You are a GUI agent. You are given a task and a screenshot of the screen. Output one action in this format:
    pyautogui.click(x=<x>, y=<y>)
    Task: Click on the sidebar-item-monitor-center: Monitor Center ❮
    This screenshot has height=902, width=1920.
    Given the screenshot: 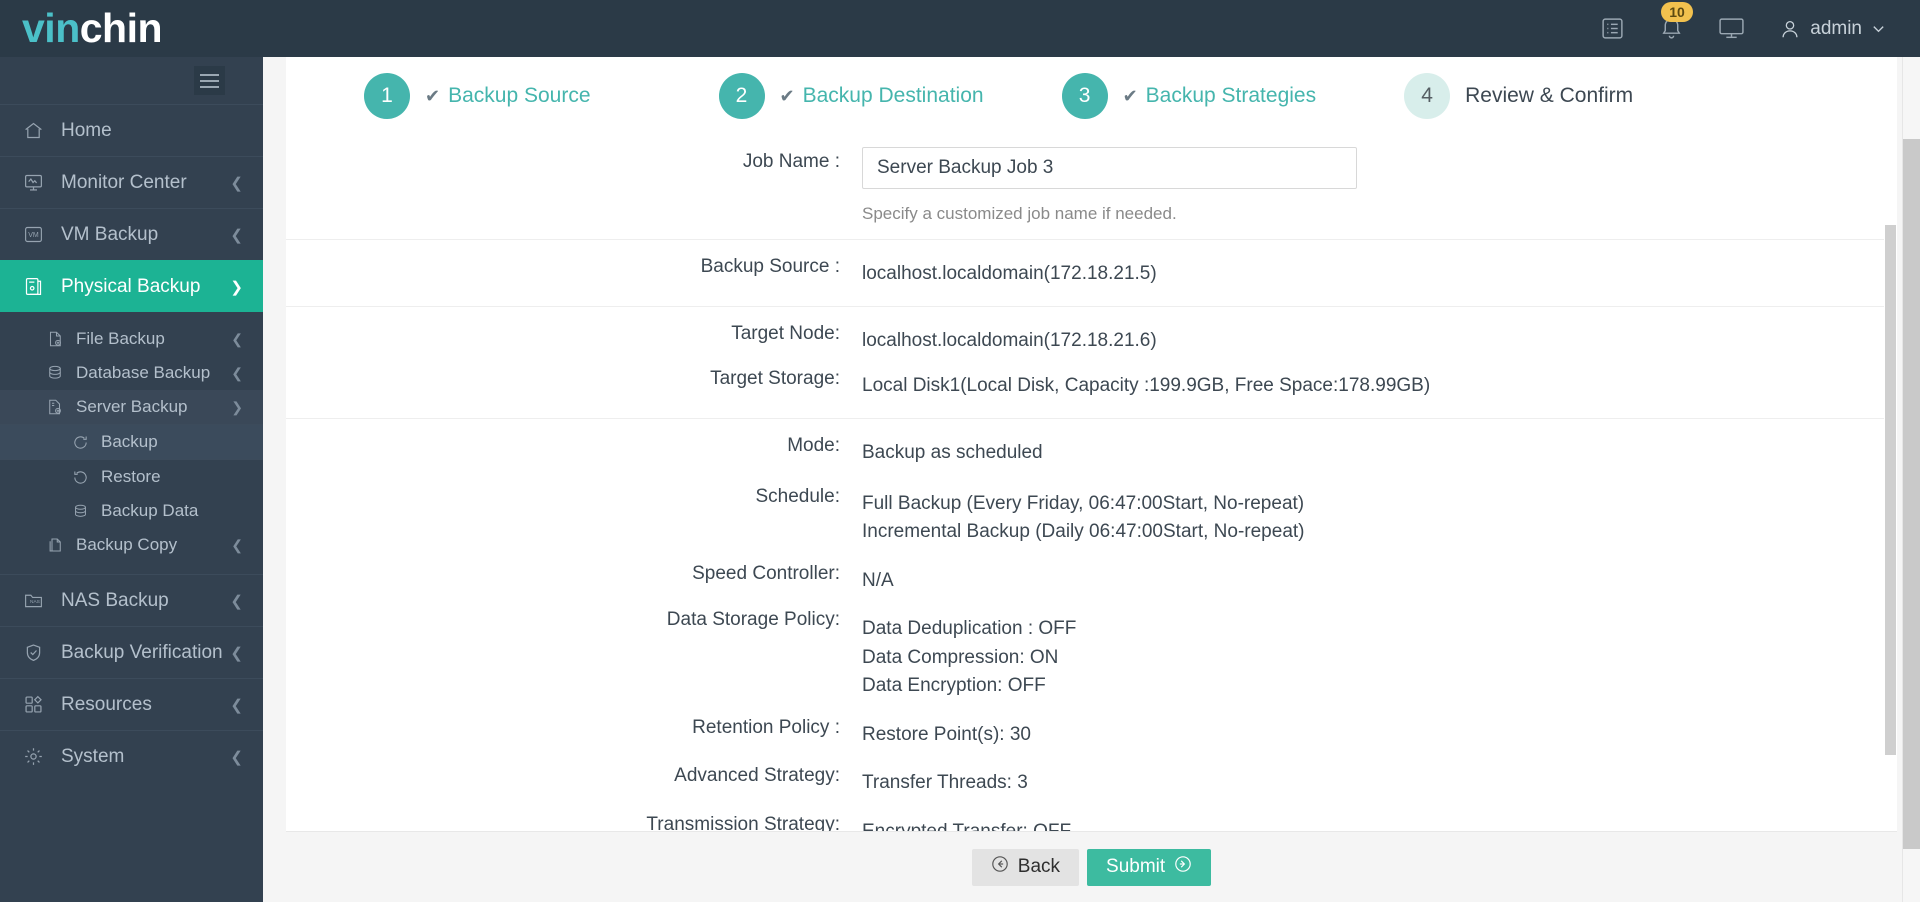 What is the action you would take?
    pyautogui.click(x=131, y=182)
    